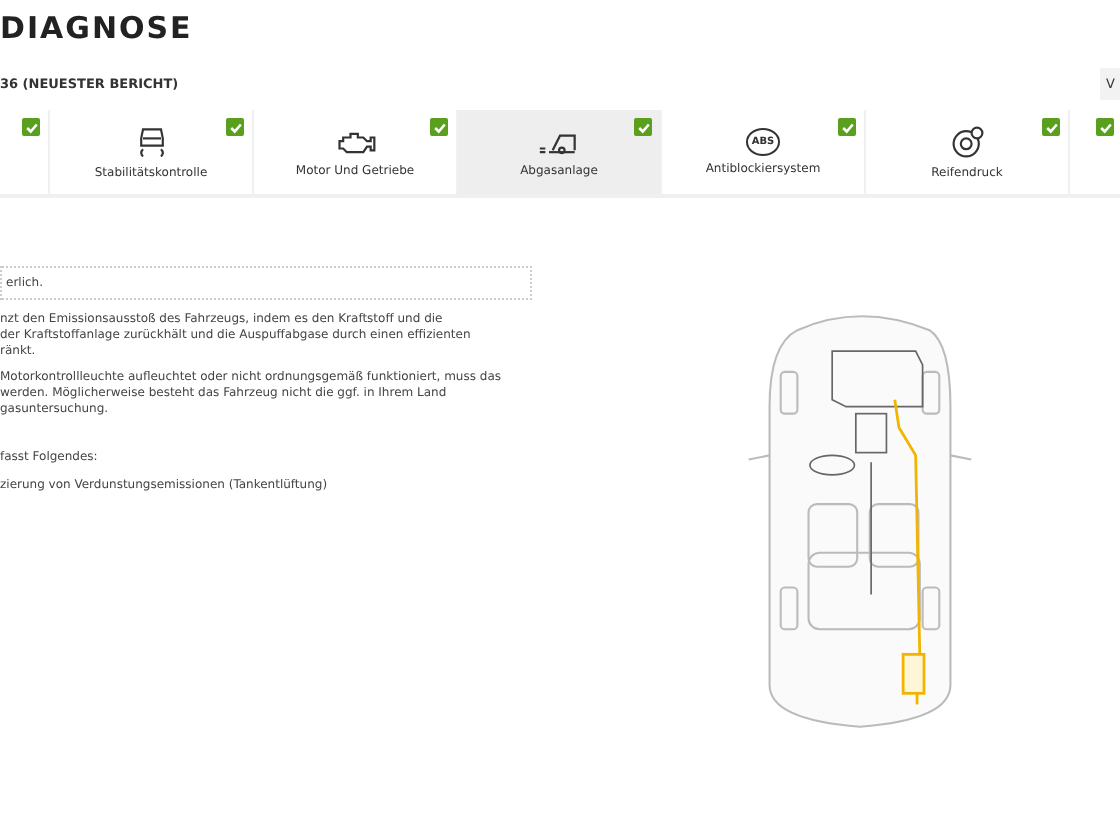 The width and height of the screenshot is (1120, 840). What do you see at coordinates (355, 142) in the screenshot?
I see `engine-icon` at bounding box center [355, 142].